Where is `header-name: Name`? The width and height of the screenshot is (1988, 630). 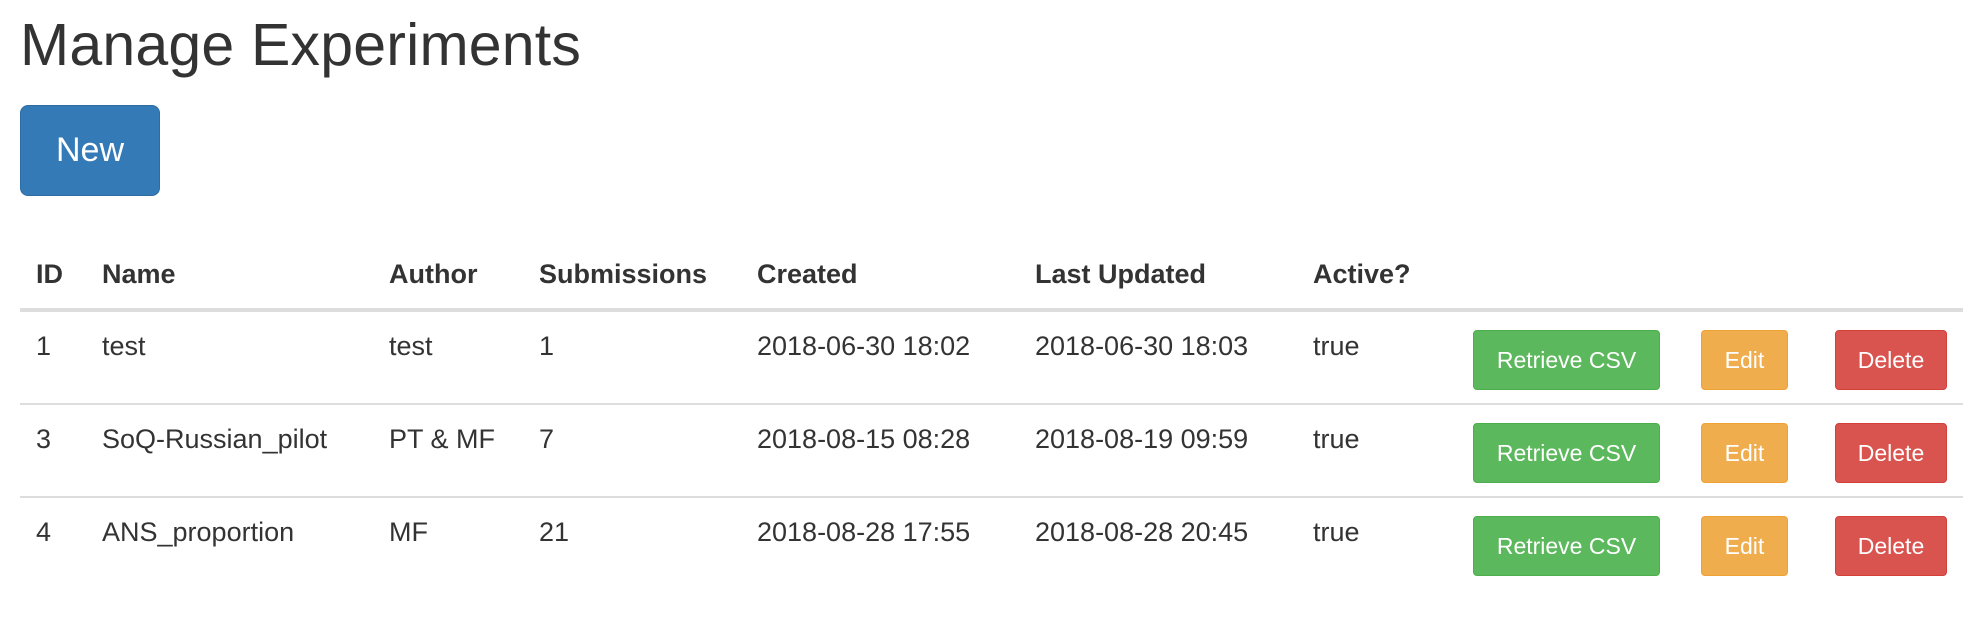
header-name: Name is located at coordinates (139, 274).